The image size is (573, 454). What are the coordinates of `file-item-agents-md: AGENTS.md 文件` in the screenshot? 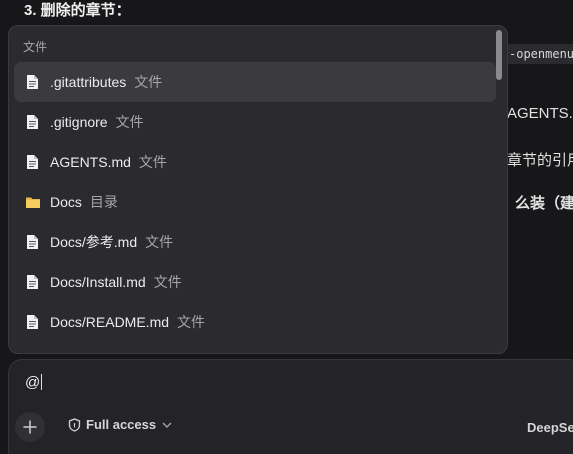 It's located at (255, 162).